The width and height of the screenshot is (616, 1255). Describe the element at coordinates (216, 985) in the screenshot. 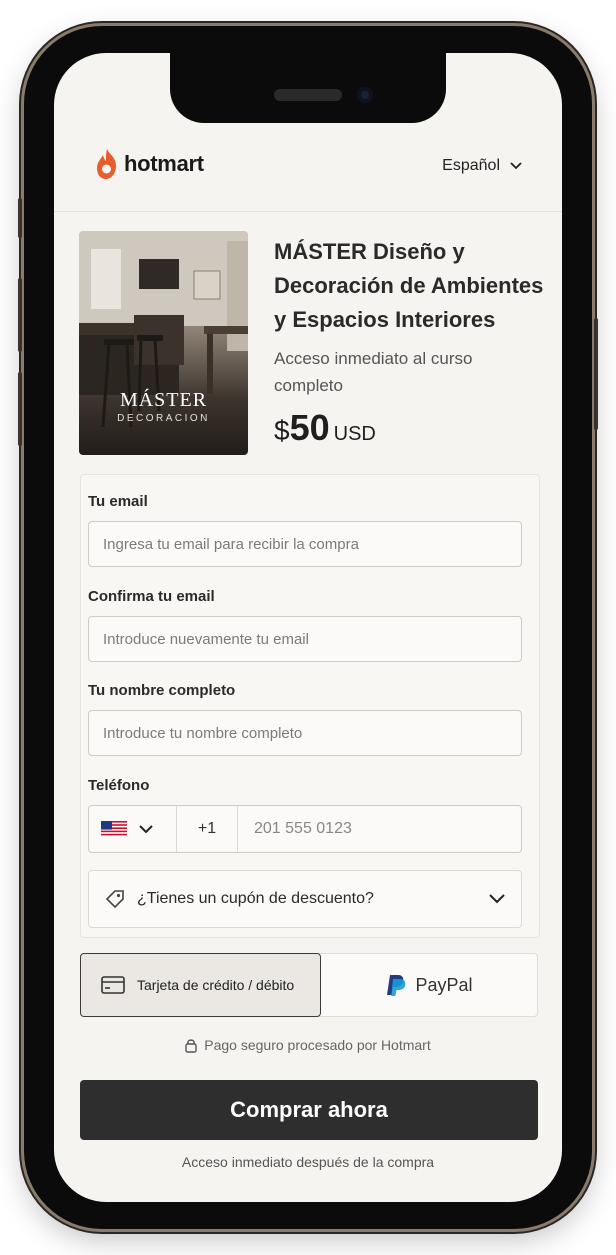

I see `card-payment-label: Tarjeta de crédito / débito` at that location.